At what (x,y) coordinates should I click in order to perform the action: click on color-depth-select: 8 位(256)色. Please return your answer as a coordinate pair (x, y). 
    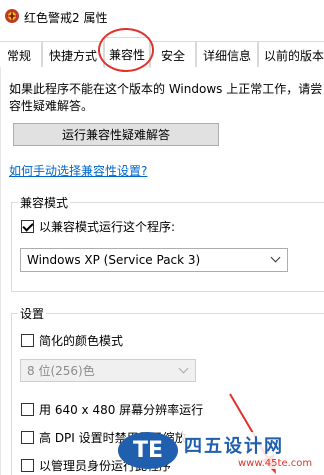
    Looking at the image, I should click on (108, 370).